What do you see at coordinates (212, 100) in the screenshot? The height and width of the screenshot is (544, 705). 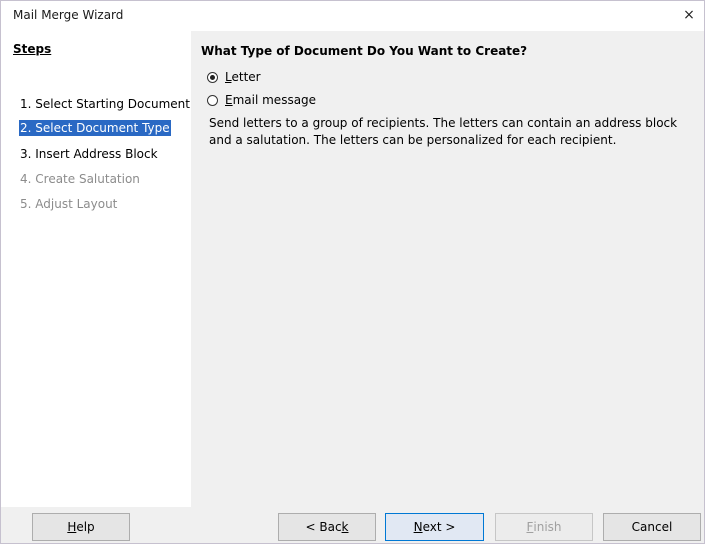 I see `email-message-radio` at bounding box center [212, 100].